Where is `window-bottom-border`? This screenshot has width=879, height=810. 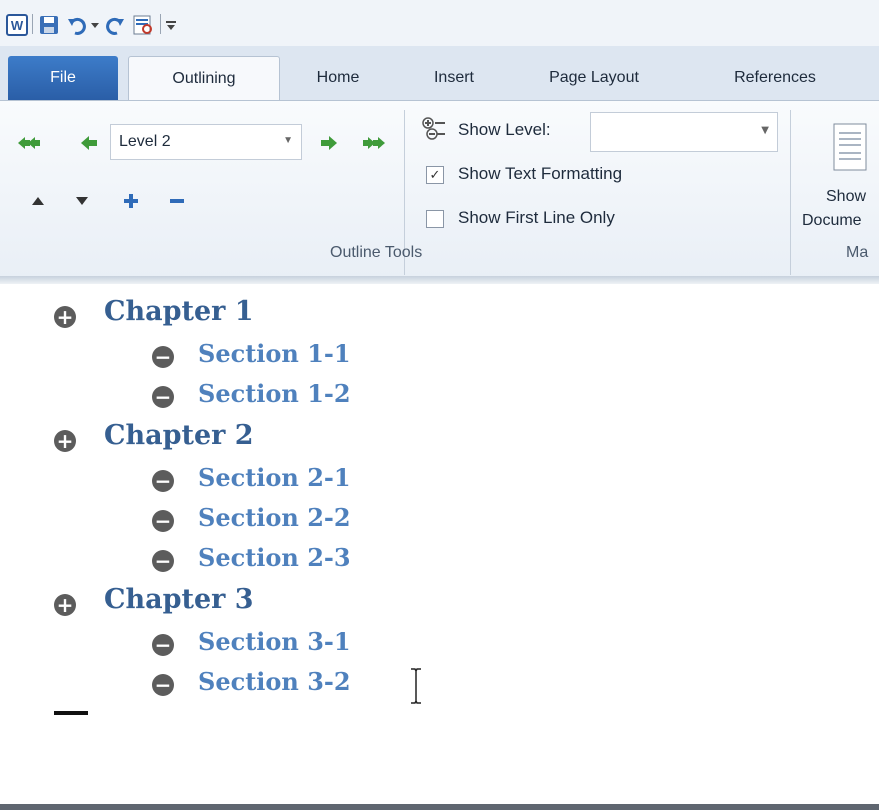 window-bottom-border is located at coordinates (439, 807).